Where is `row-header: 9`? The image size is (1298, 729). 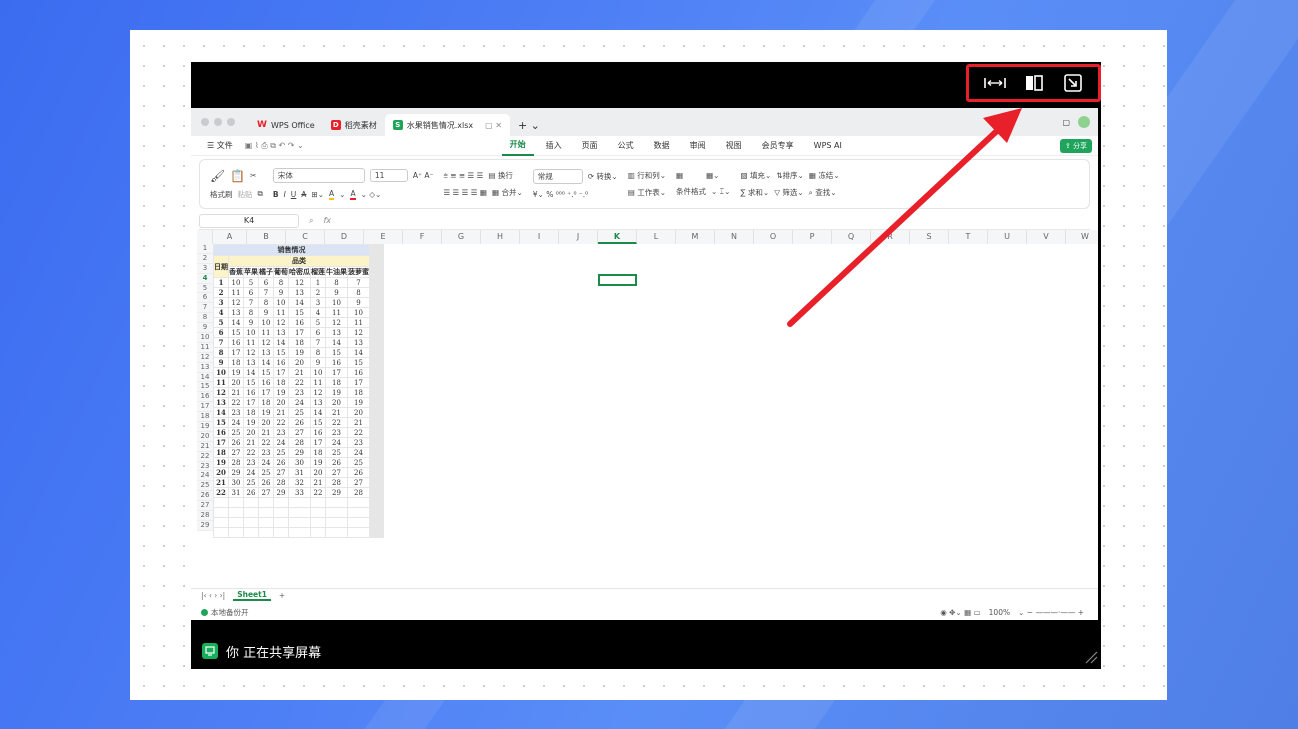
row-header: 9 is located at coordinates (205, 328).